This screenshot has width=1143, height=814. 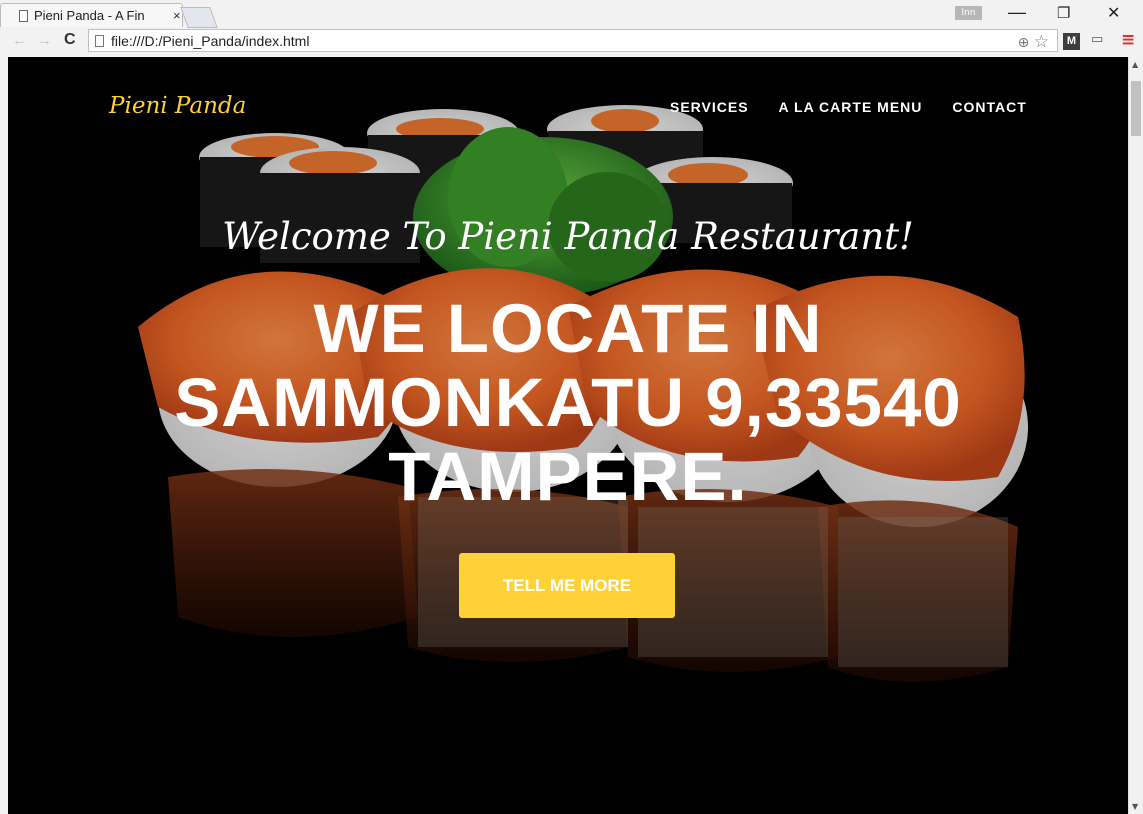 I want to click on omnibox-icons: ⊕ ☆, so click(x=1033, y=42).